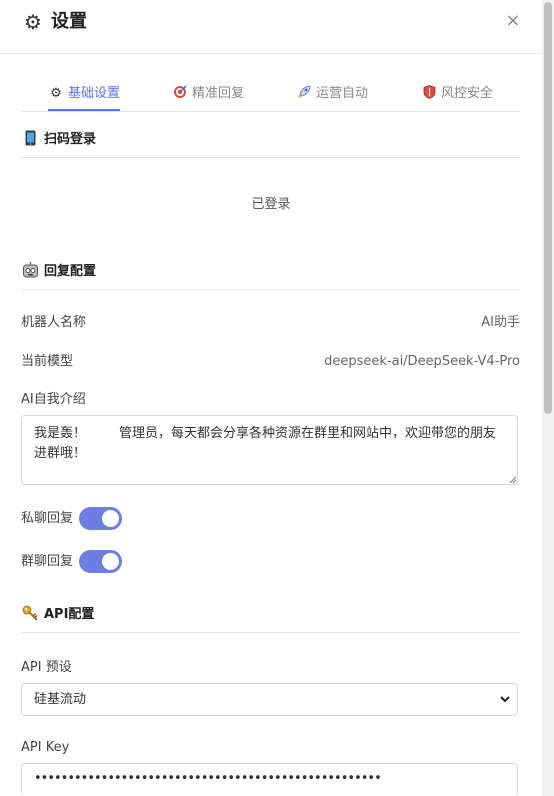  What do you see at coordinates (269, 450) in the screenshot?
I see `intro-textarea` at bounding box center [269, 450].